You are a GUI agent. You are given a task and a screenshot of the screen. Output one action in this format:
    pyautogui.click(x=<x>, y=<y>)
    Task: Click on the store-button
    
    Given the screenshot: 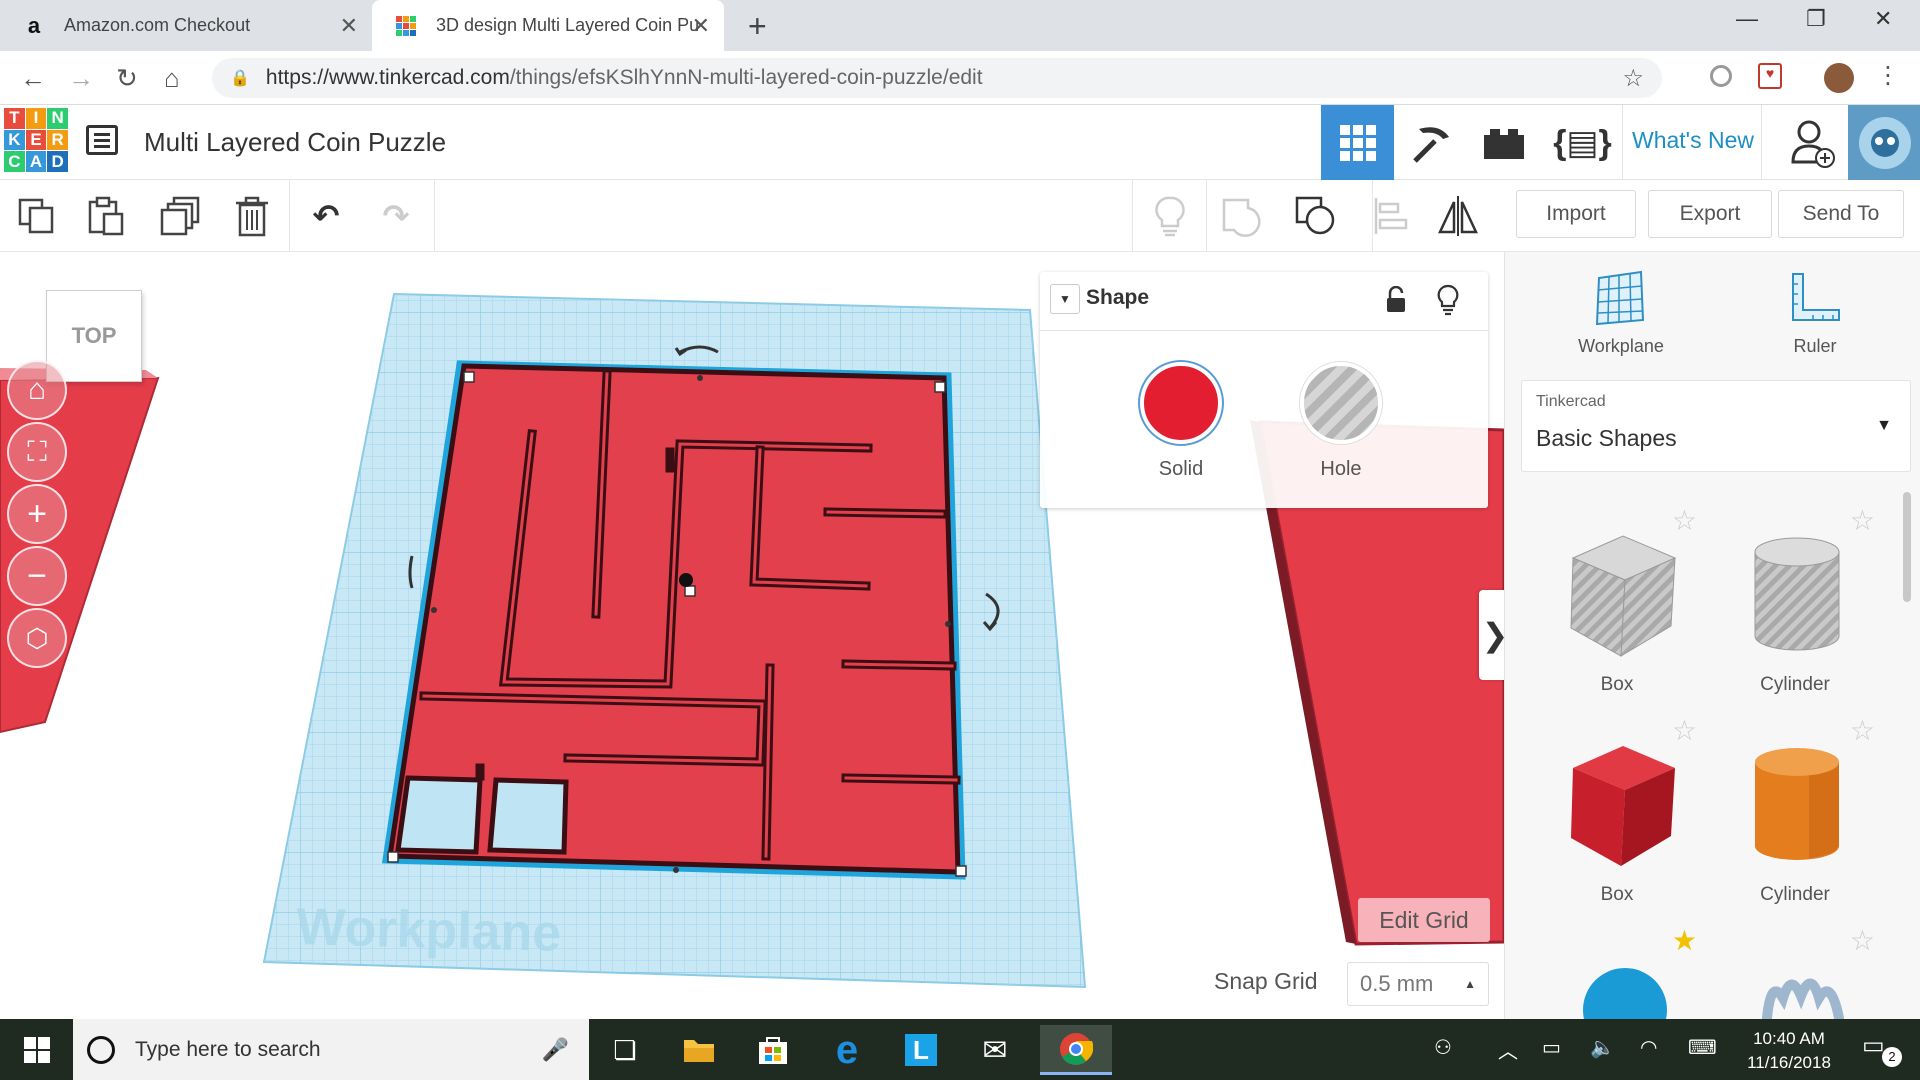 What is the action you would take?
    pyautogui.click(x=773, y=1050)
    